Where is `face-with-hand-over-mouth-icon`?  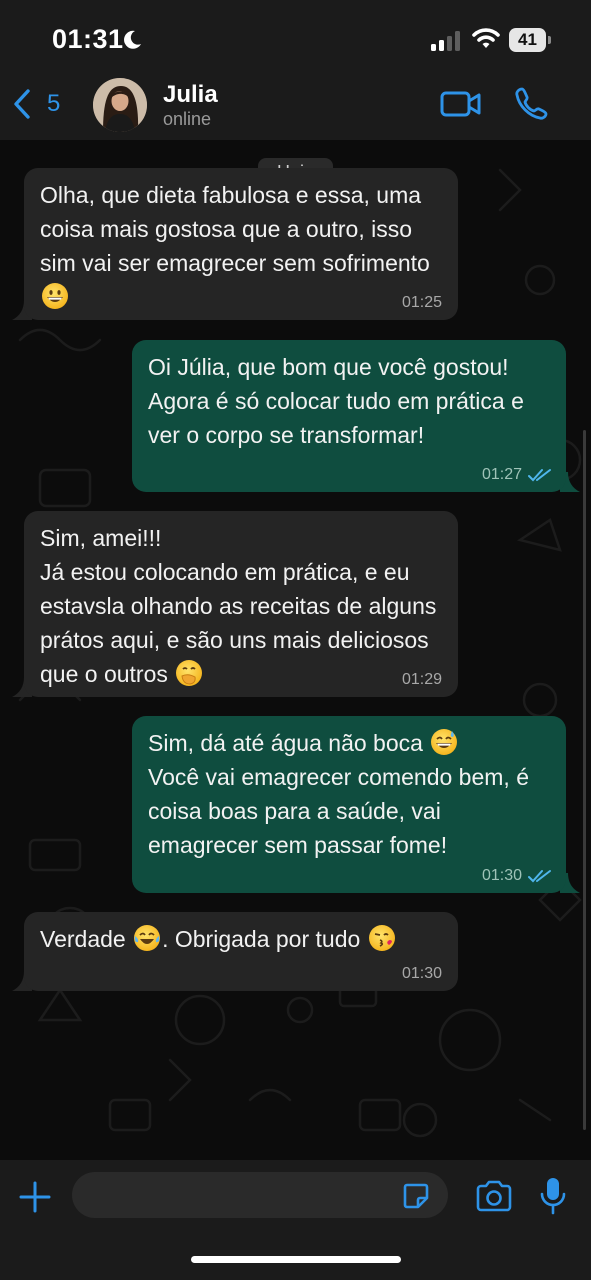 face-with-hand-over-mouth-icon is located at coordinates (189, 673).